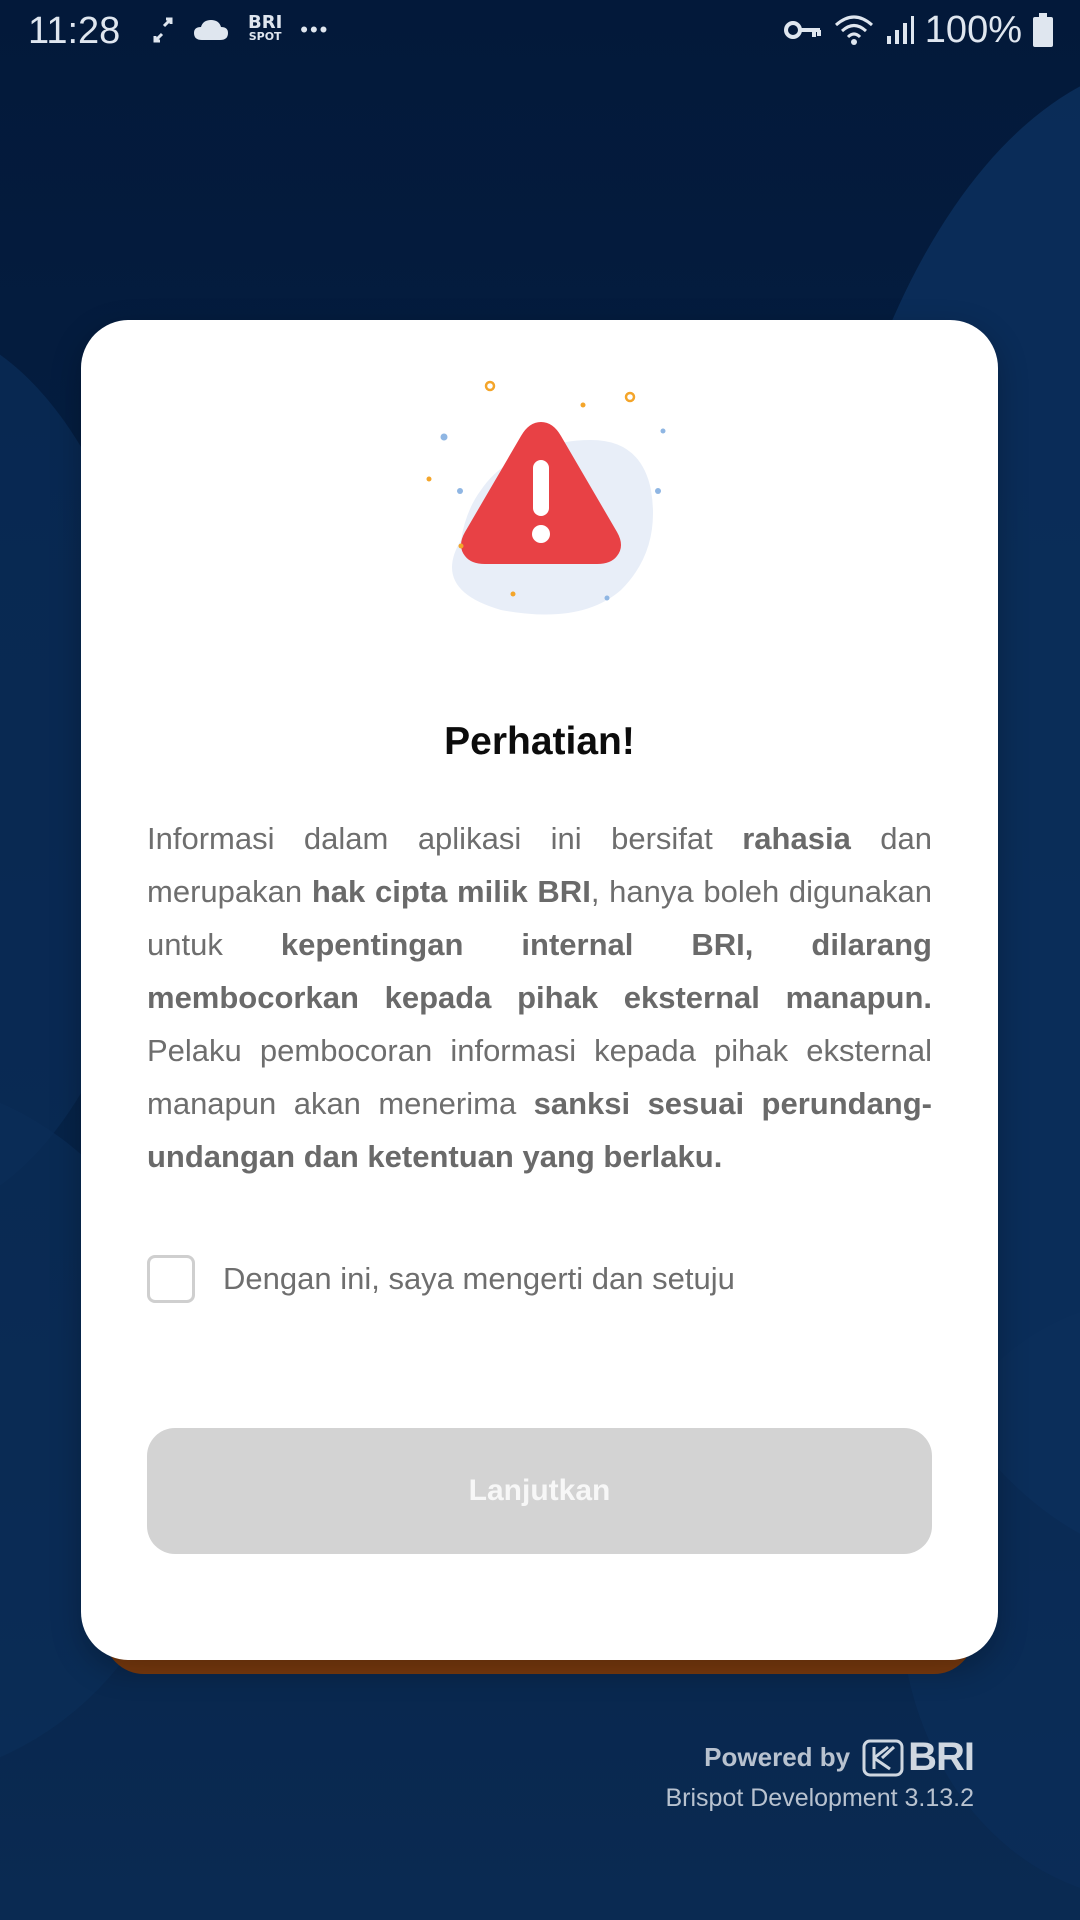  Describe the element at coordinates (883, 1757) in the screenshot. I see `bri-logo-icon` at that location.